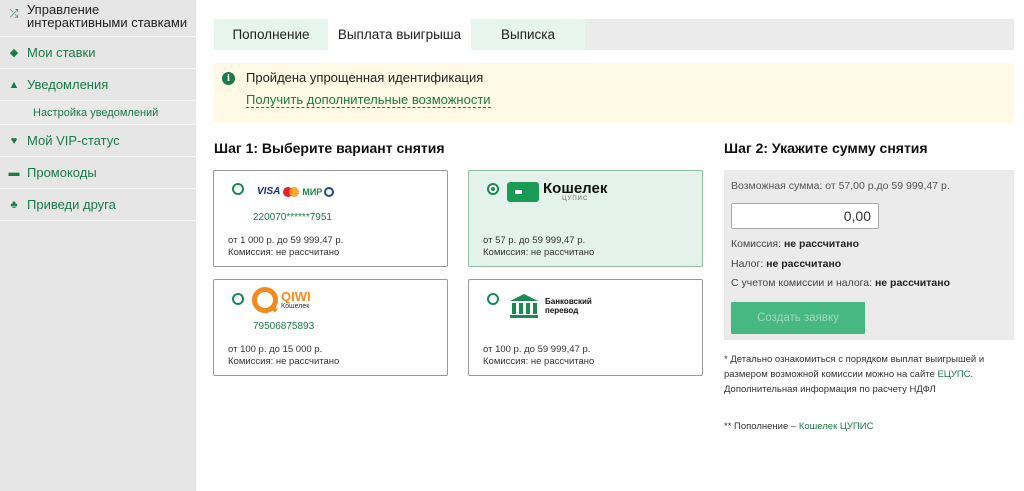 The height and width of the screenshot is (491, 1024). Describe the element at coordinates (14, 172) in the screenshot. I see `promo-icon: ▬` at that location.